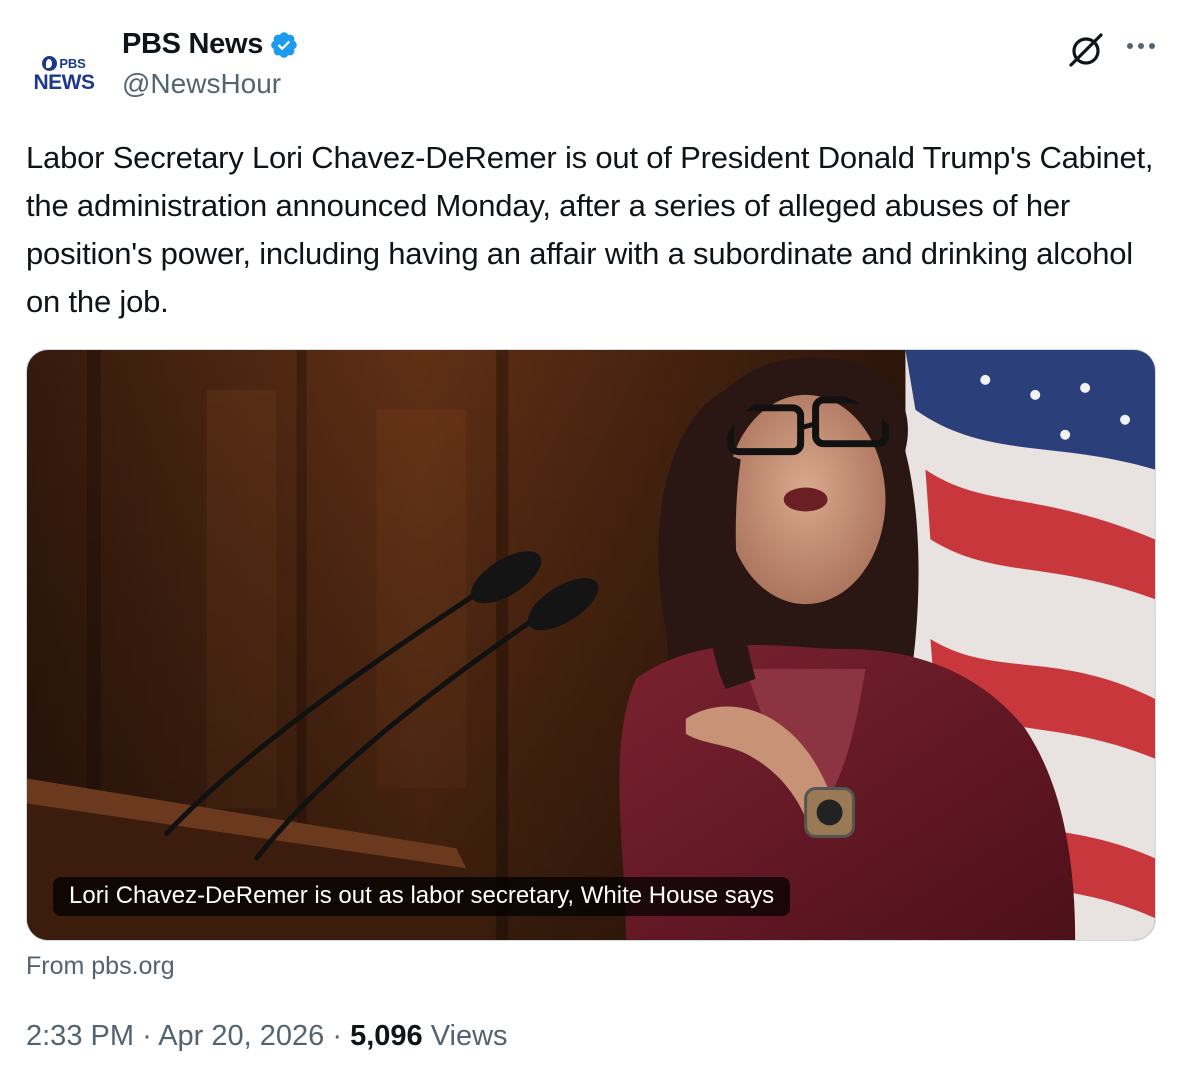 The height and width of the screenshot is (1078, 1182). I want to click on more-options-icon, so click(1141, 46).